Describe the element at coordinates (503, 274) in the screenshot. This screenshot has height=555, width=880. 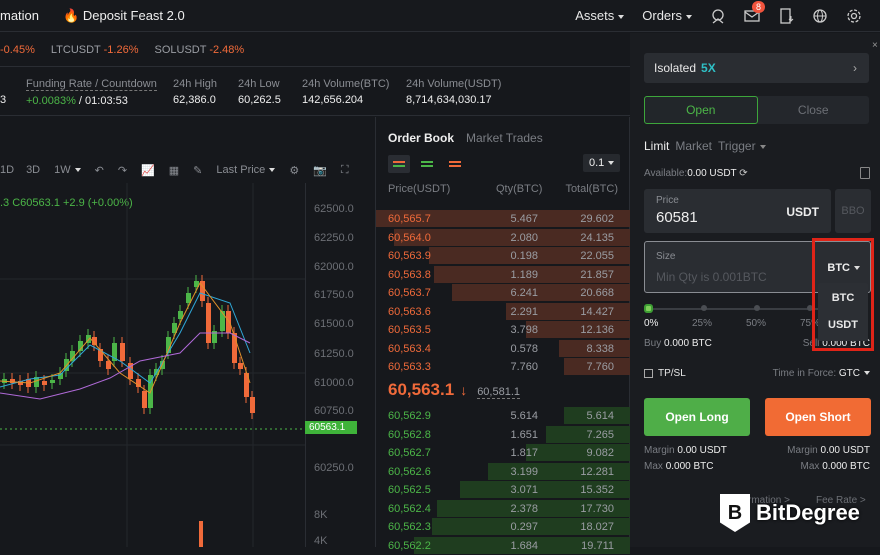
I see `ask-row: 60,563.8 1.189 21.857` at that location.